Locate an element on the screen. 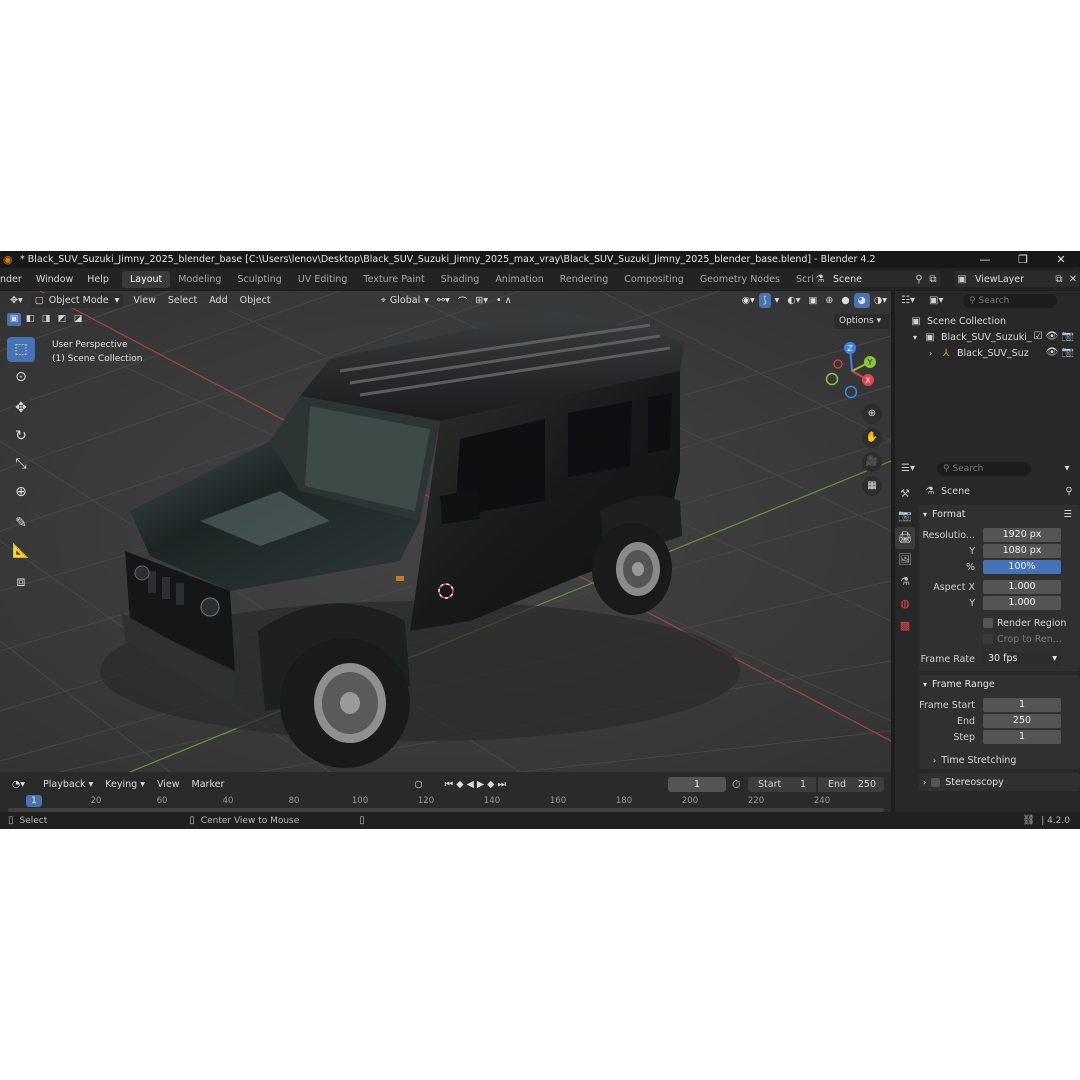 The height and width of the screenshot is (1080, 1080). rendered-shading-icon: ◑▾ is located at coordinates (880, 300).